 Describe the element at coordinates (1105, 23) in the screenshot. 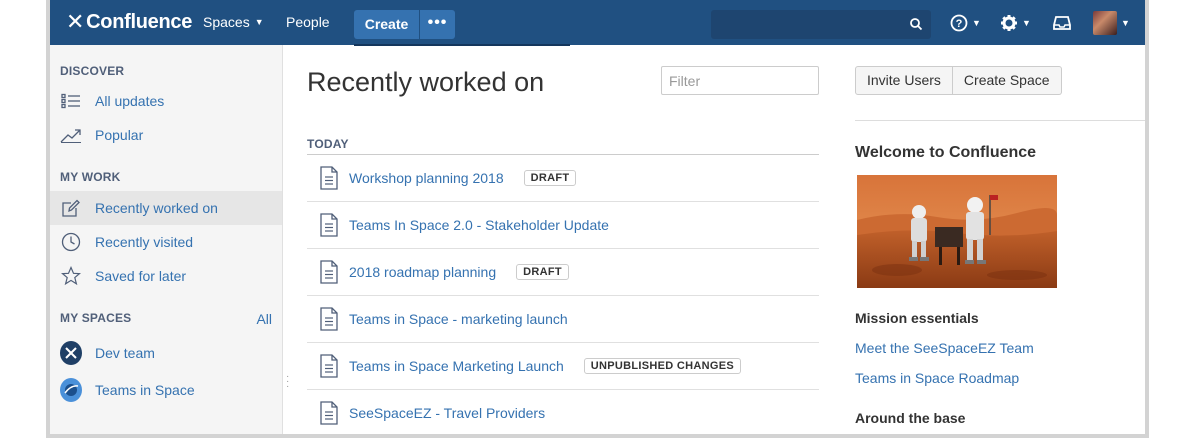

I see `avatar` at that location.